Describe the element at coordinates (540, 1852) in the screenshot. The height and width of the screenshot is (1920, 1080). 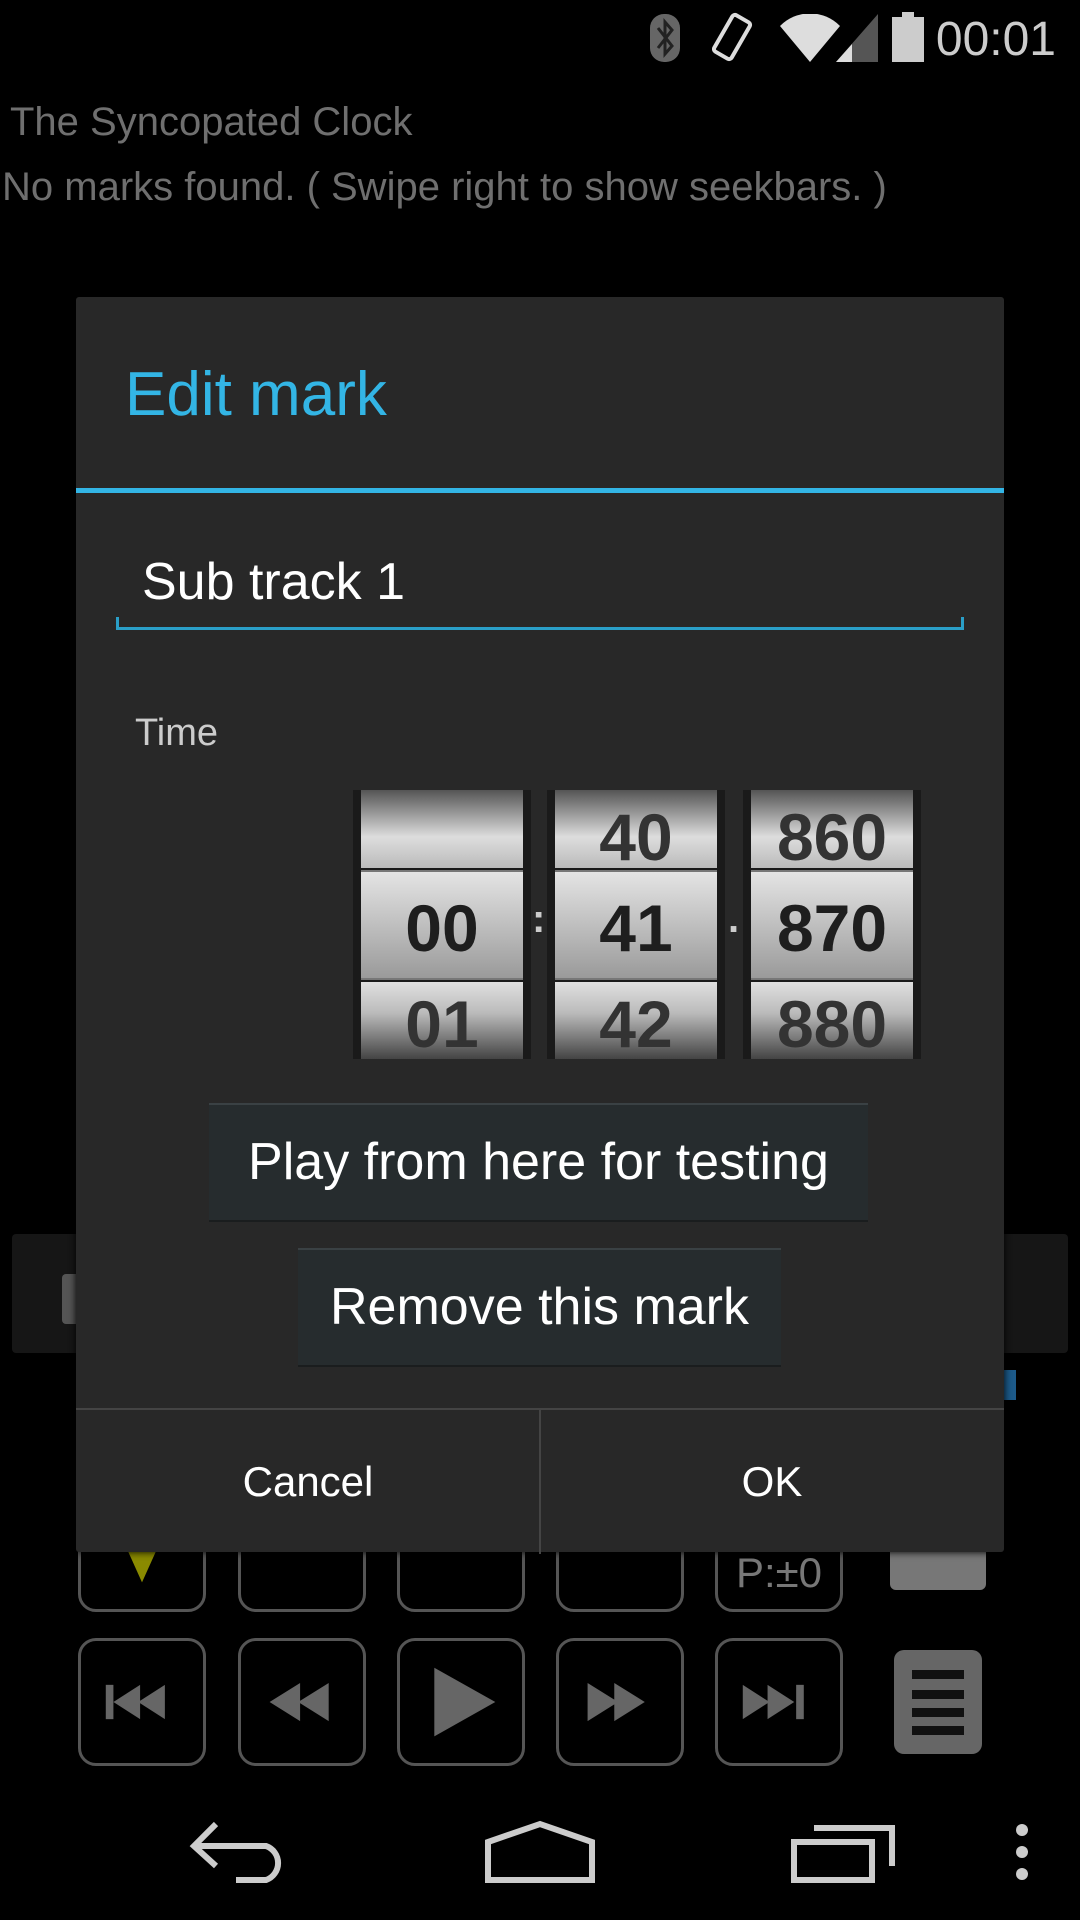
I see `home-icon` at that location.